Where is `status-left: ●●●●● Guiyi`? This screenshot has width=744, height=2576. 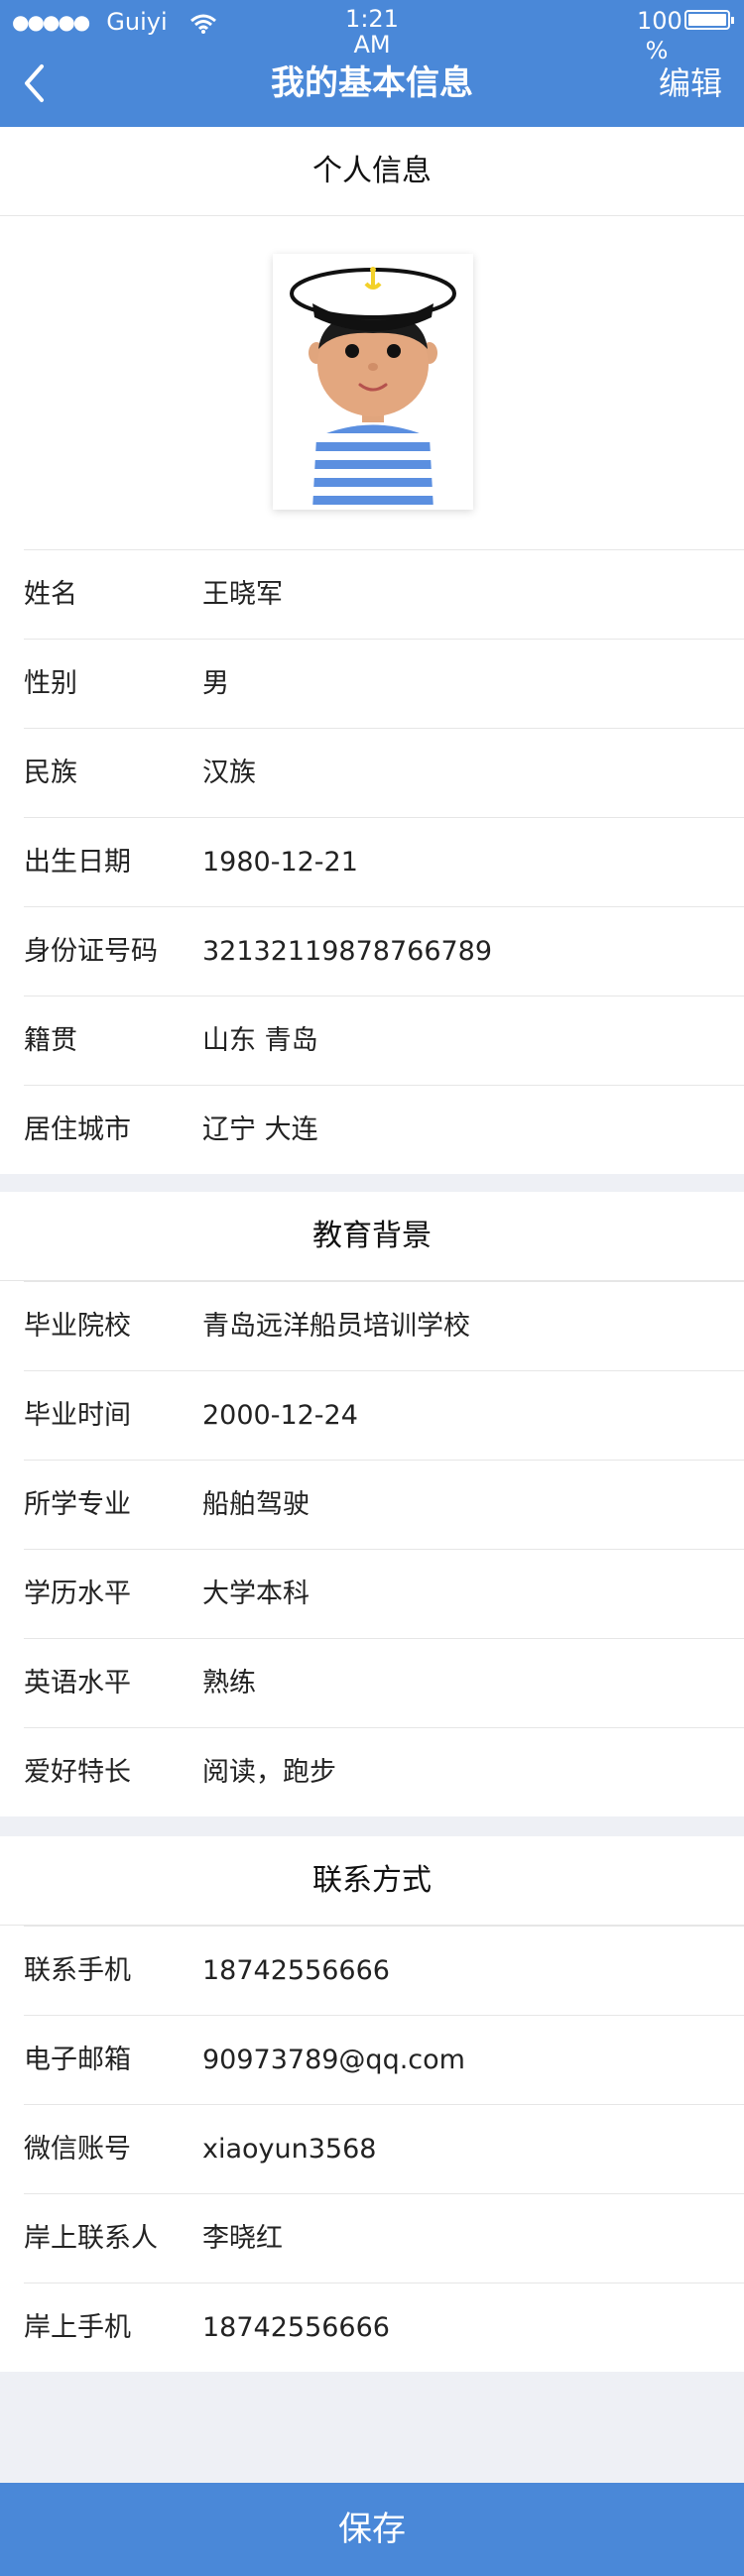
status-left: ●●●●● Guiyi is located at coordinates (114, 22).